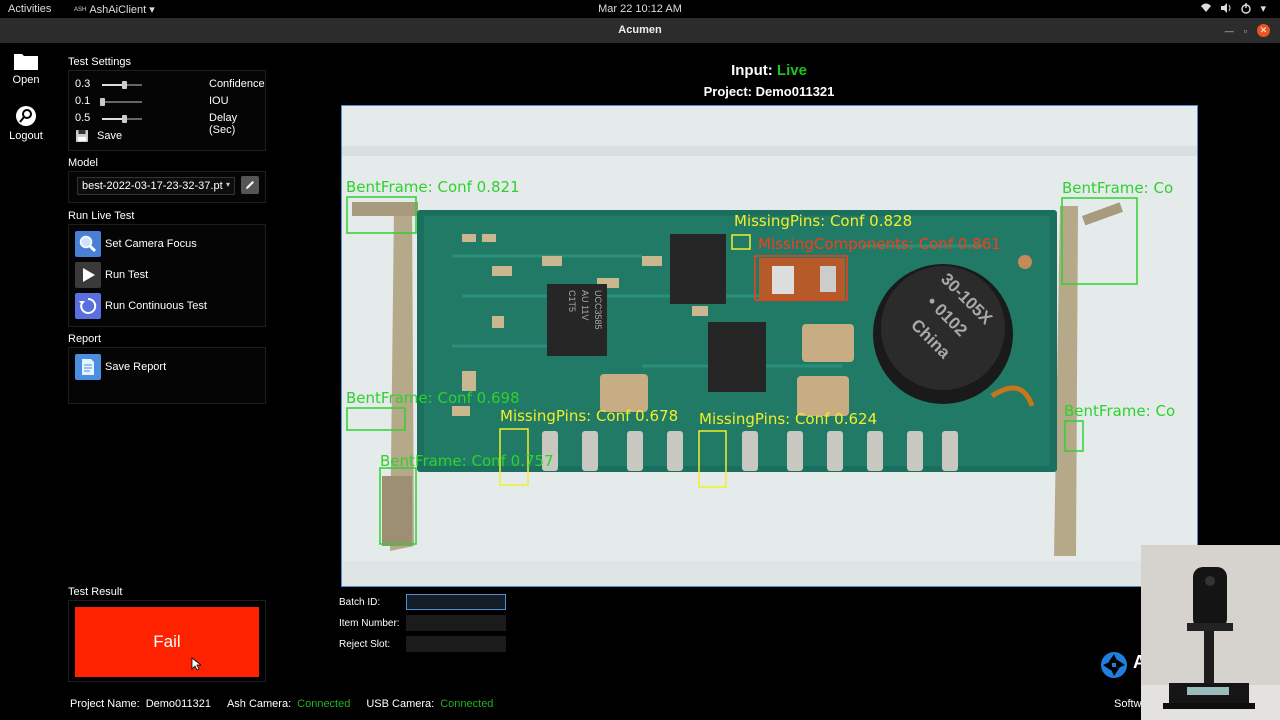 This screenshot has width=1280, height=720. Describe the element at coordinates (167, 375) in the screenshot. I see `report-panel: Save Report` at that location.